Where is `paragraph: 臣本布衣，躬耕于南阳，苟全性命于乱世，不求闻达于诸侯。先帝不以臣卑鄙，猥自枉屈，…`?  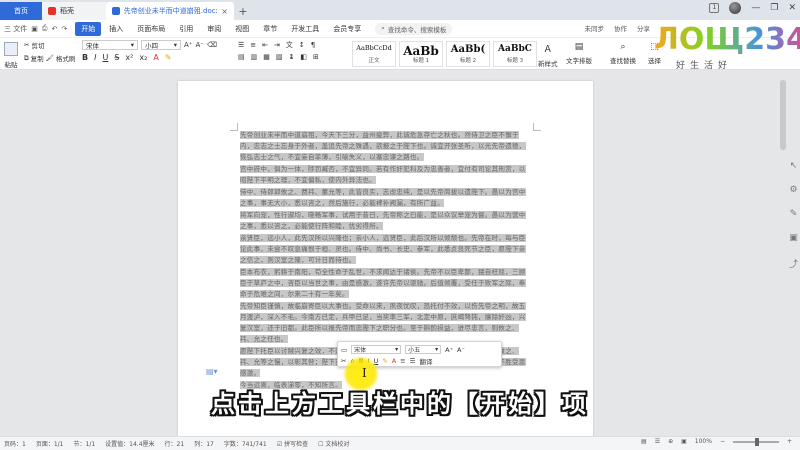
paragraph: 臣本布衣，躬耕于南阳，苟全性命于乱世，不求闻达于诸侯。先帝不以臣卑鄙，猥自枉屈，… is located at coordinates (385, 283).